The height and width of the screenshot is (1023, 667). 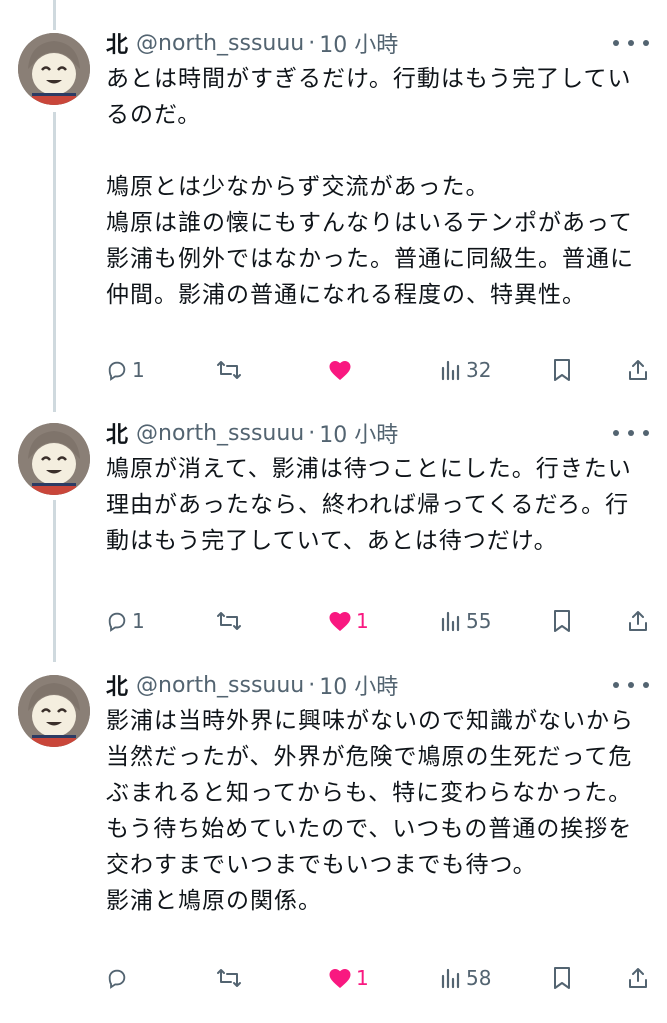 I want to click on like-button, so click(x=342, y=370).